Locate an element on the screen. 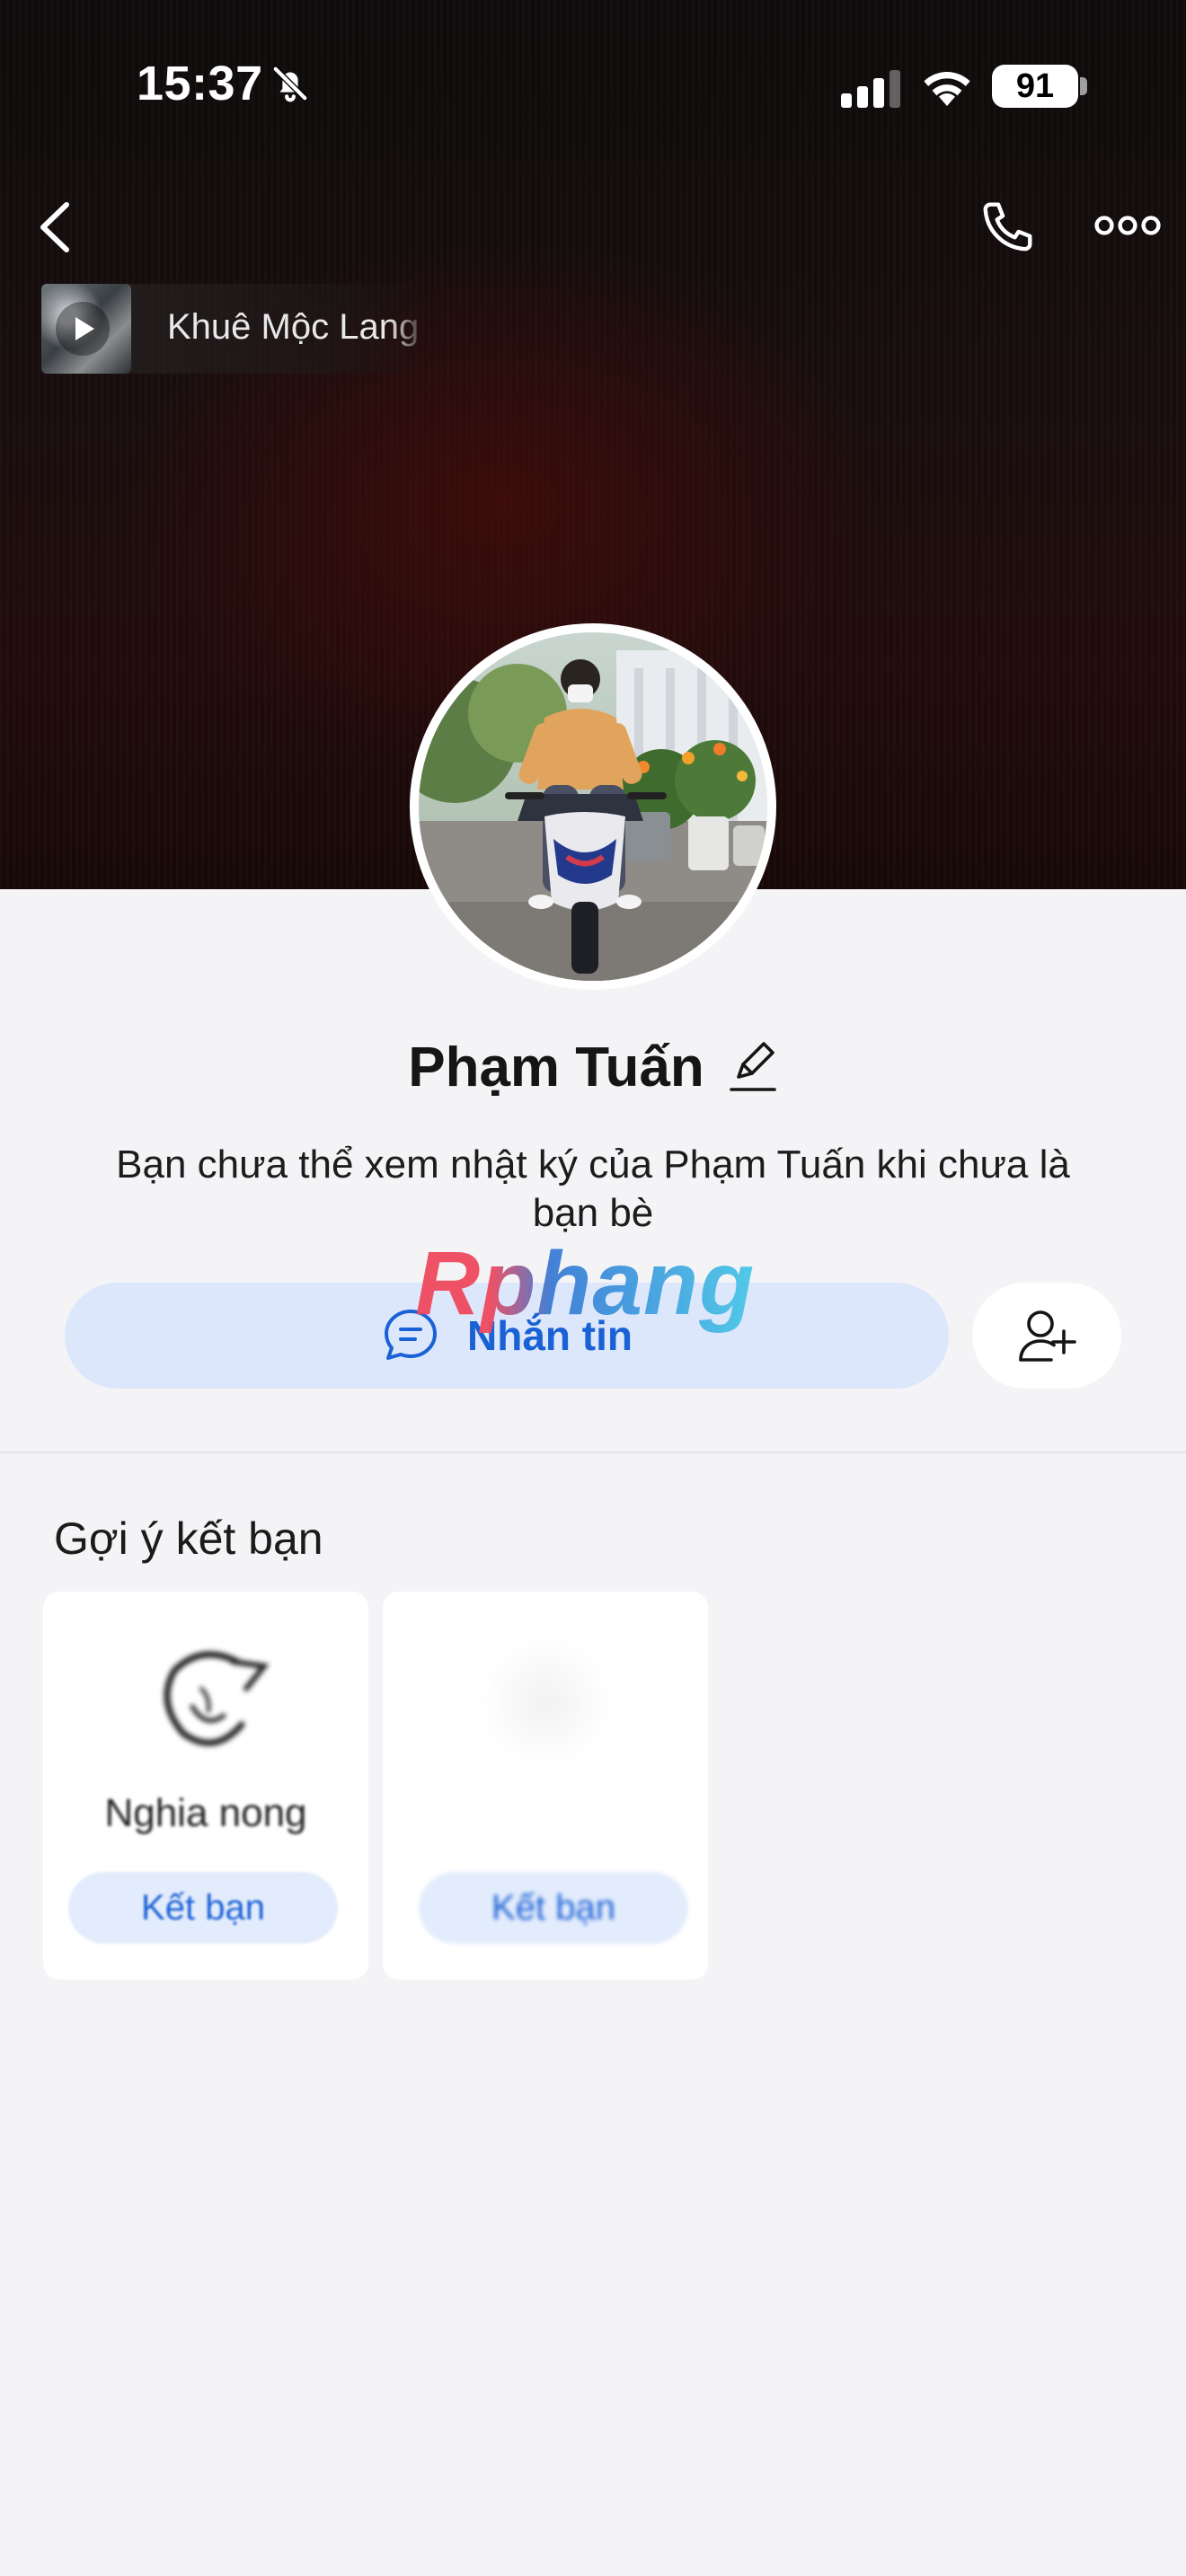  phone-icon is located at coordinates (1008, 227).